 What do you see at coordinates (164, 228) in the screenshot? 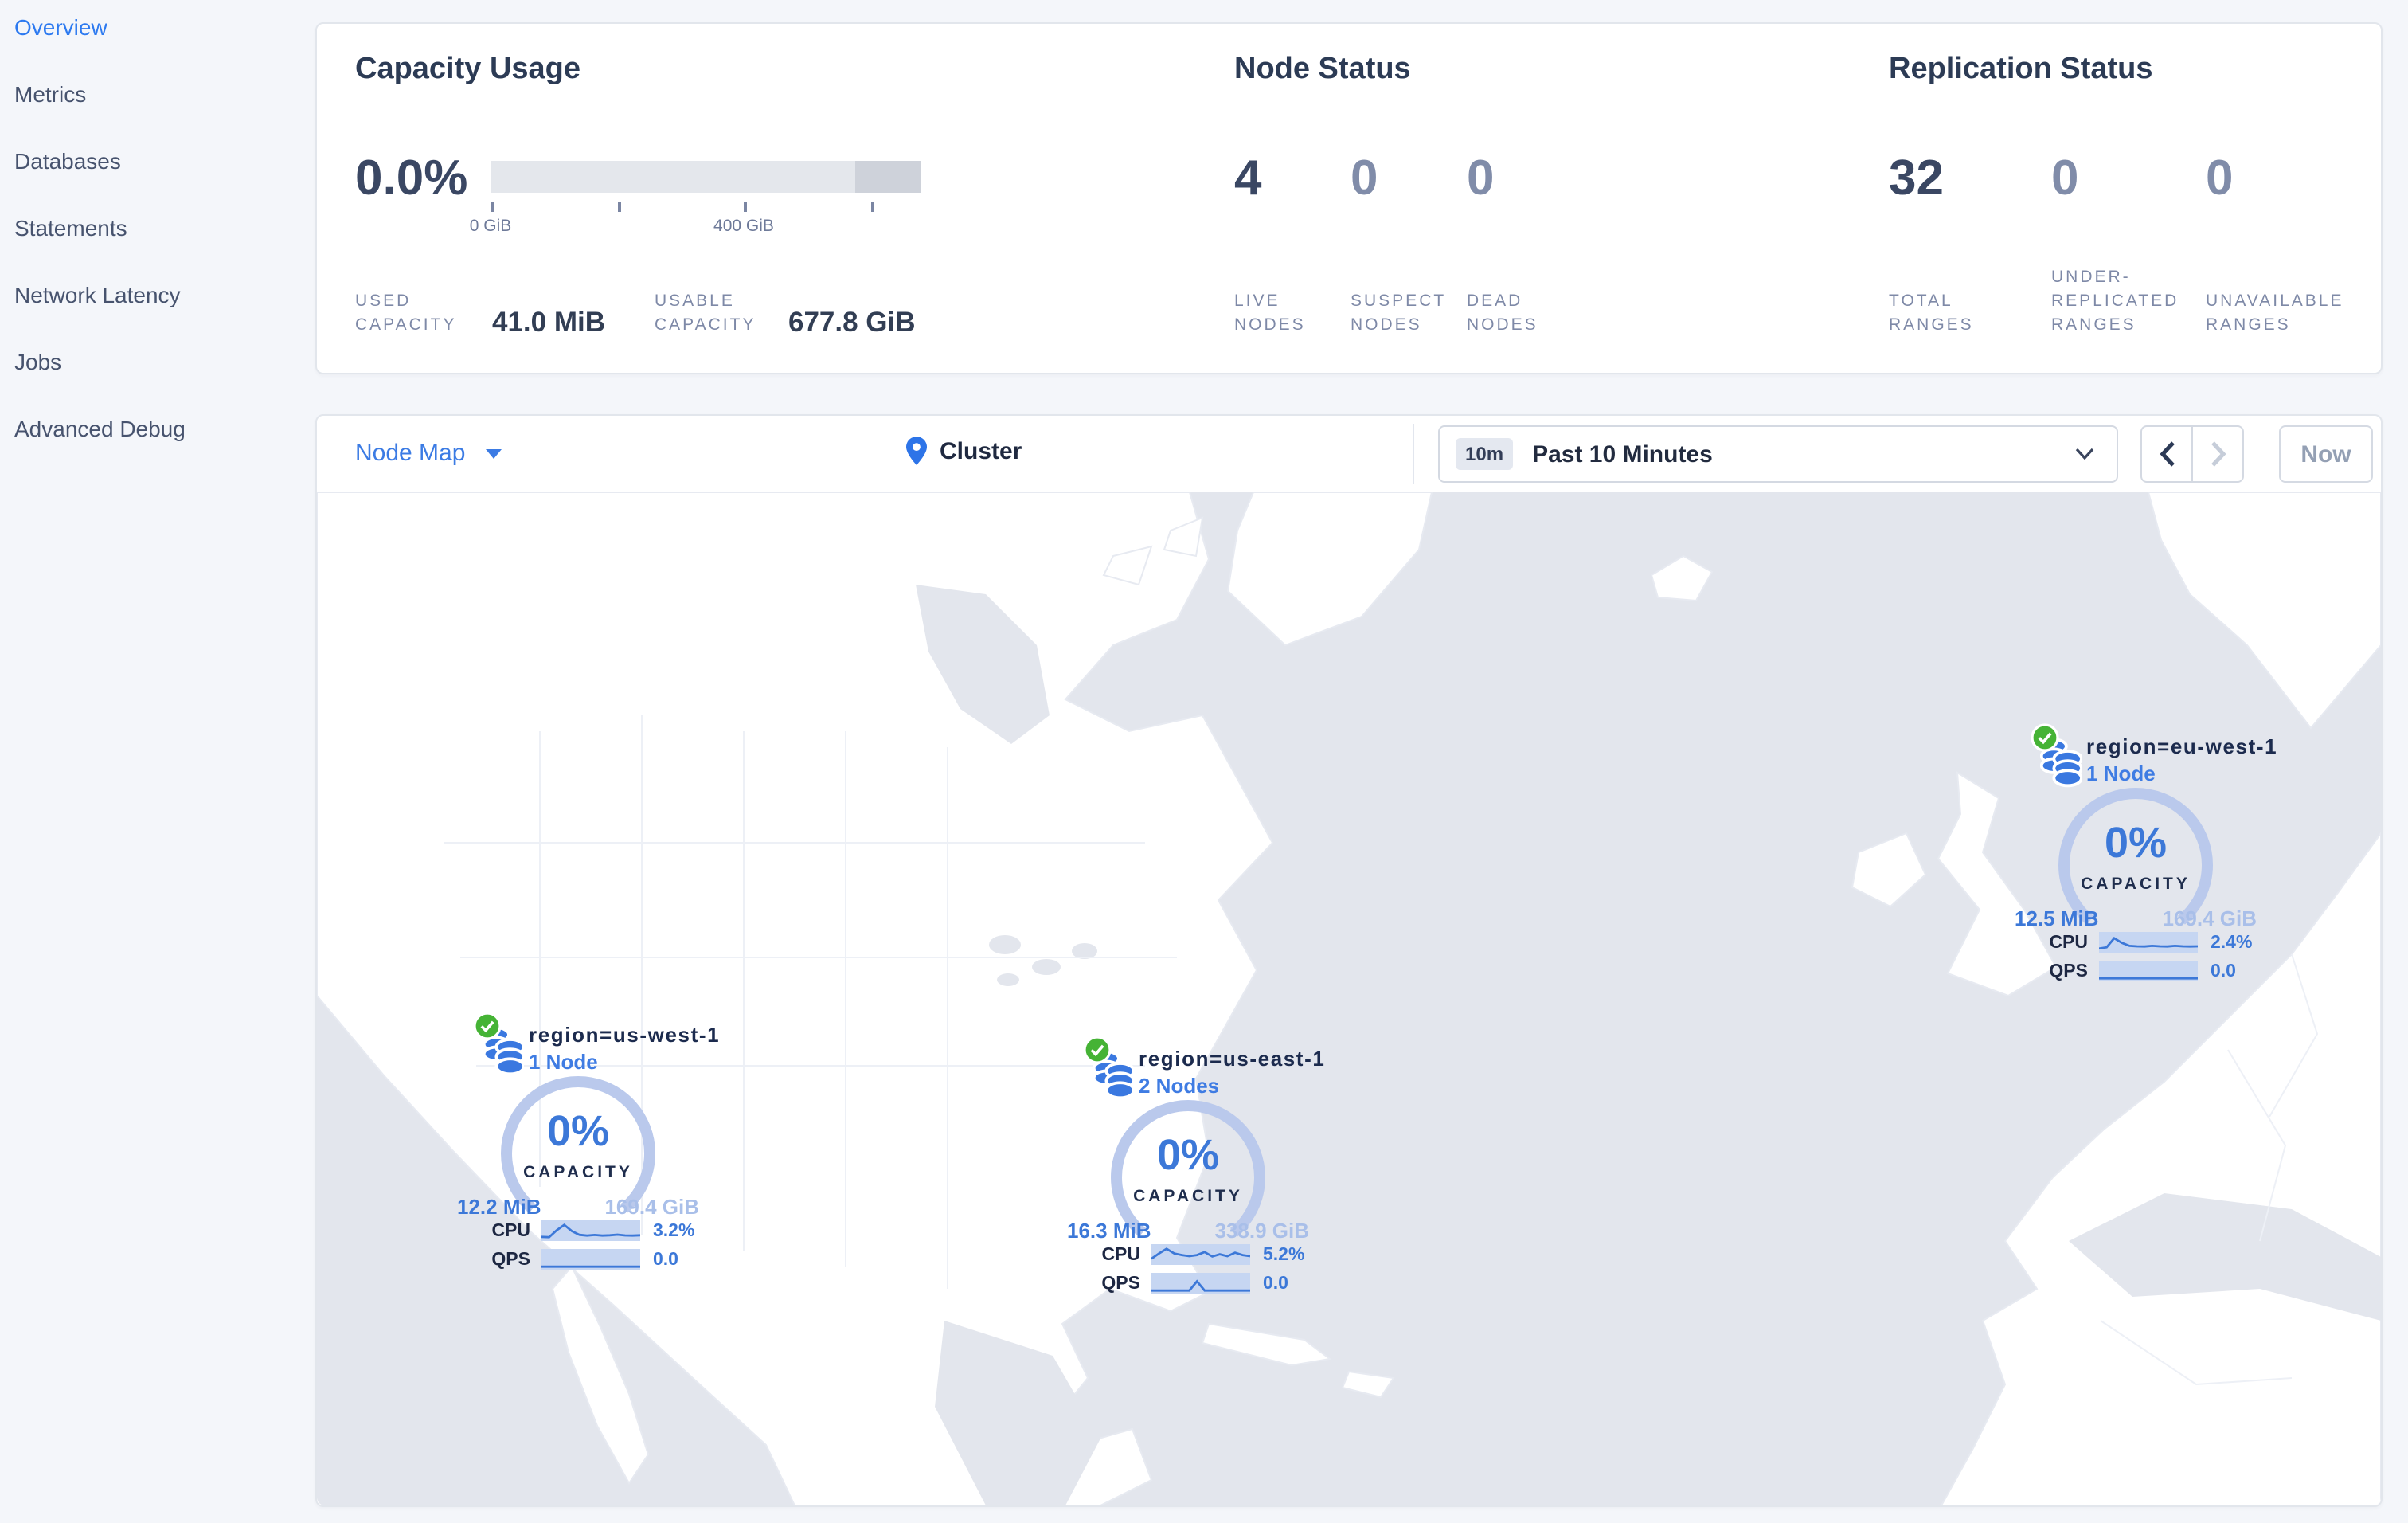
I see `sidebar-item-statements: Statements` at bounding box center [164, 228].